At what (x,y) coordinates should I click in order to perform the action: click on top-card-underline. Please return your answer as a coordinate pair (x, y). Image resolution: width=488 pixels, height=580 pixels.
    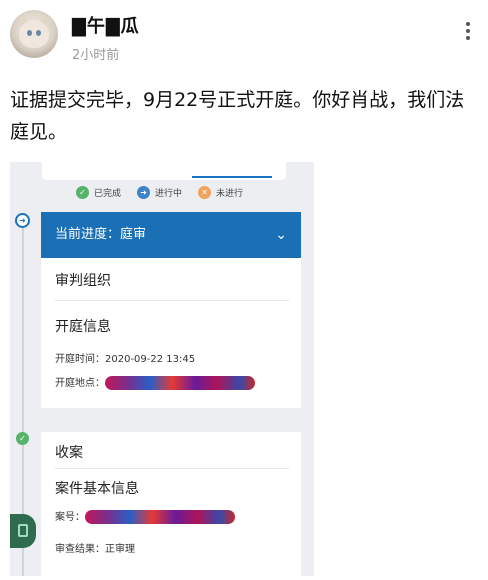
    Looking at the image, I should click on (232, 177).